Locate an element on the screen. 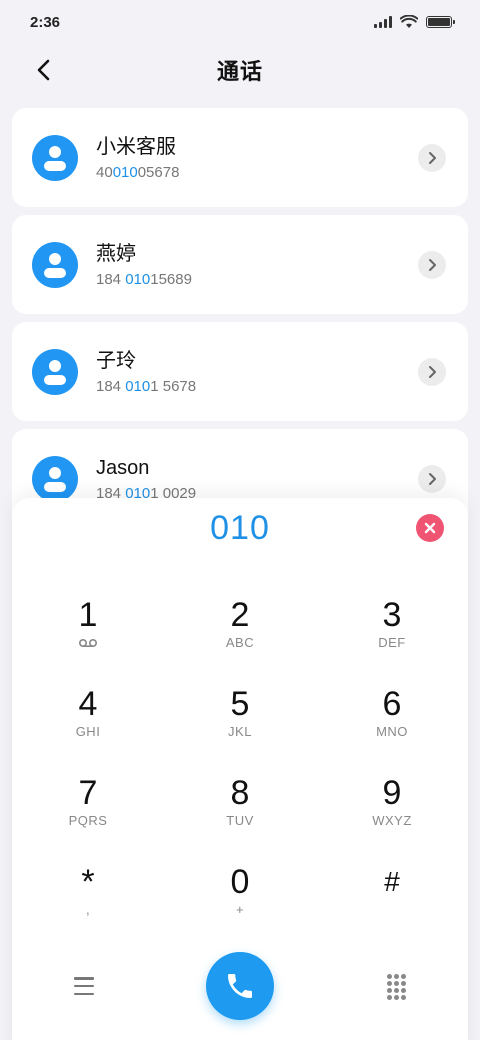  signal-icon is located at coordinates (383, 22).